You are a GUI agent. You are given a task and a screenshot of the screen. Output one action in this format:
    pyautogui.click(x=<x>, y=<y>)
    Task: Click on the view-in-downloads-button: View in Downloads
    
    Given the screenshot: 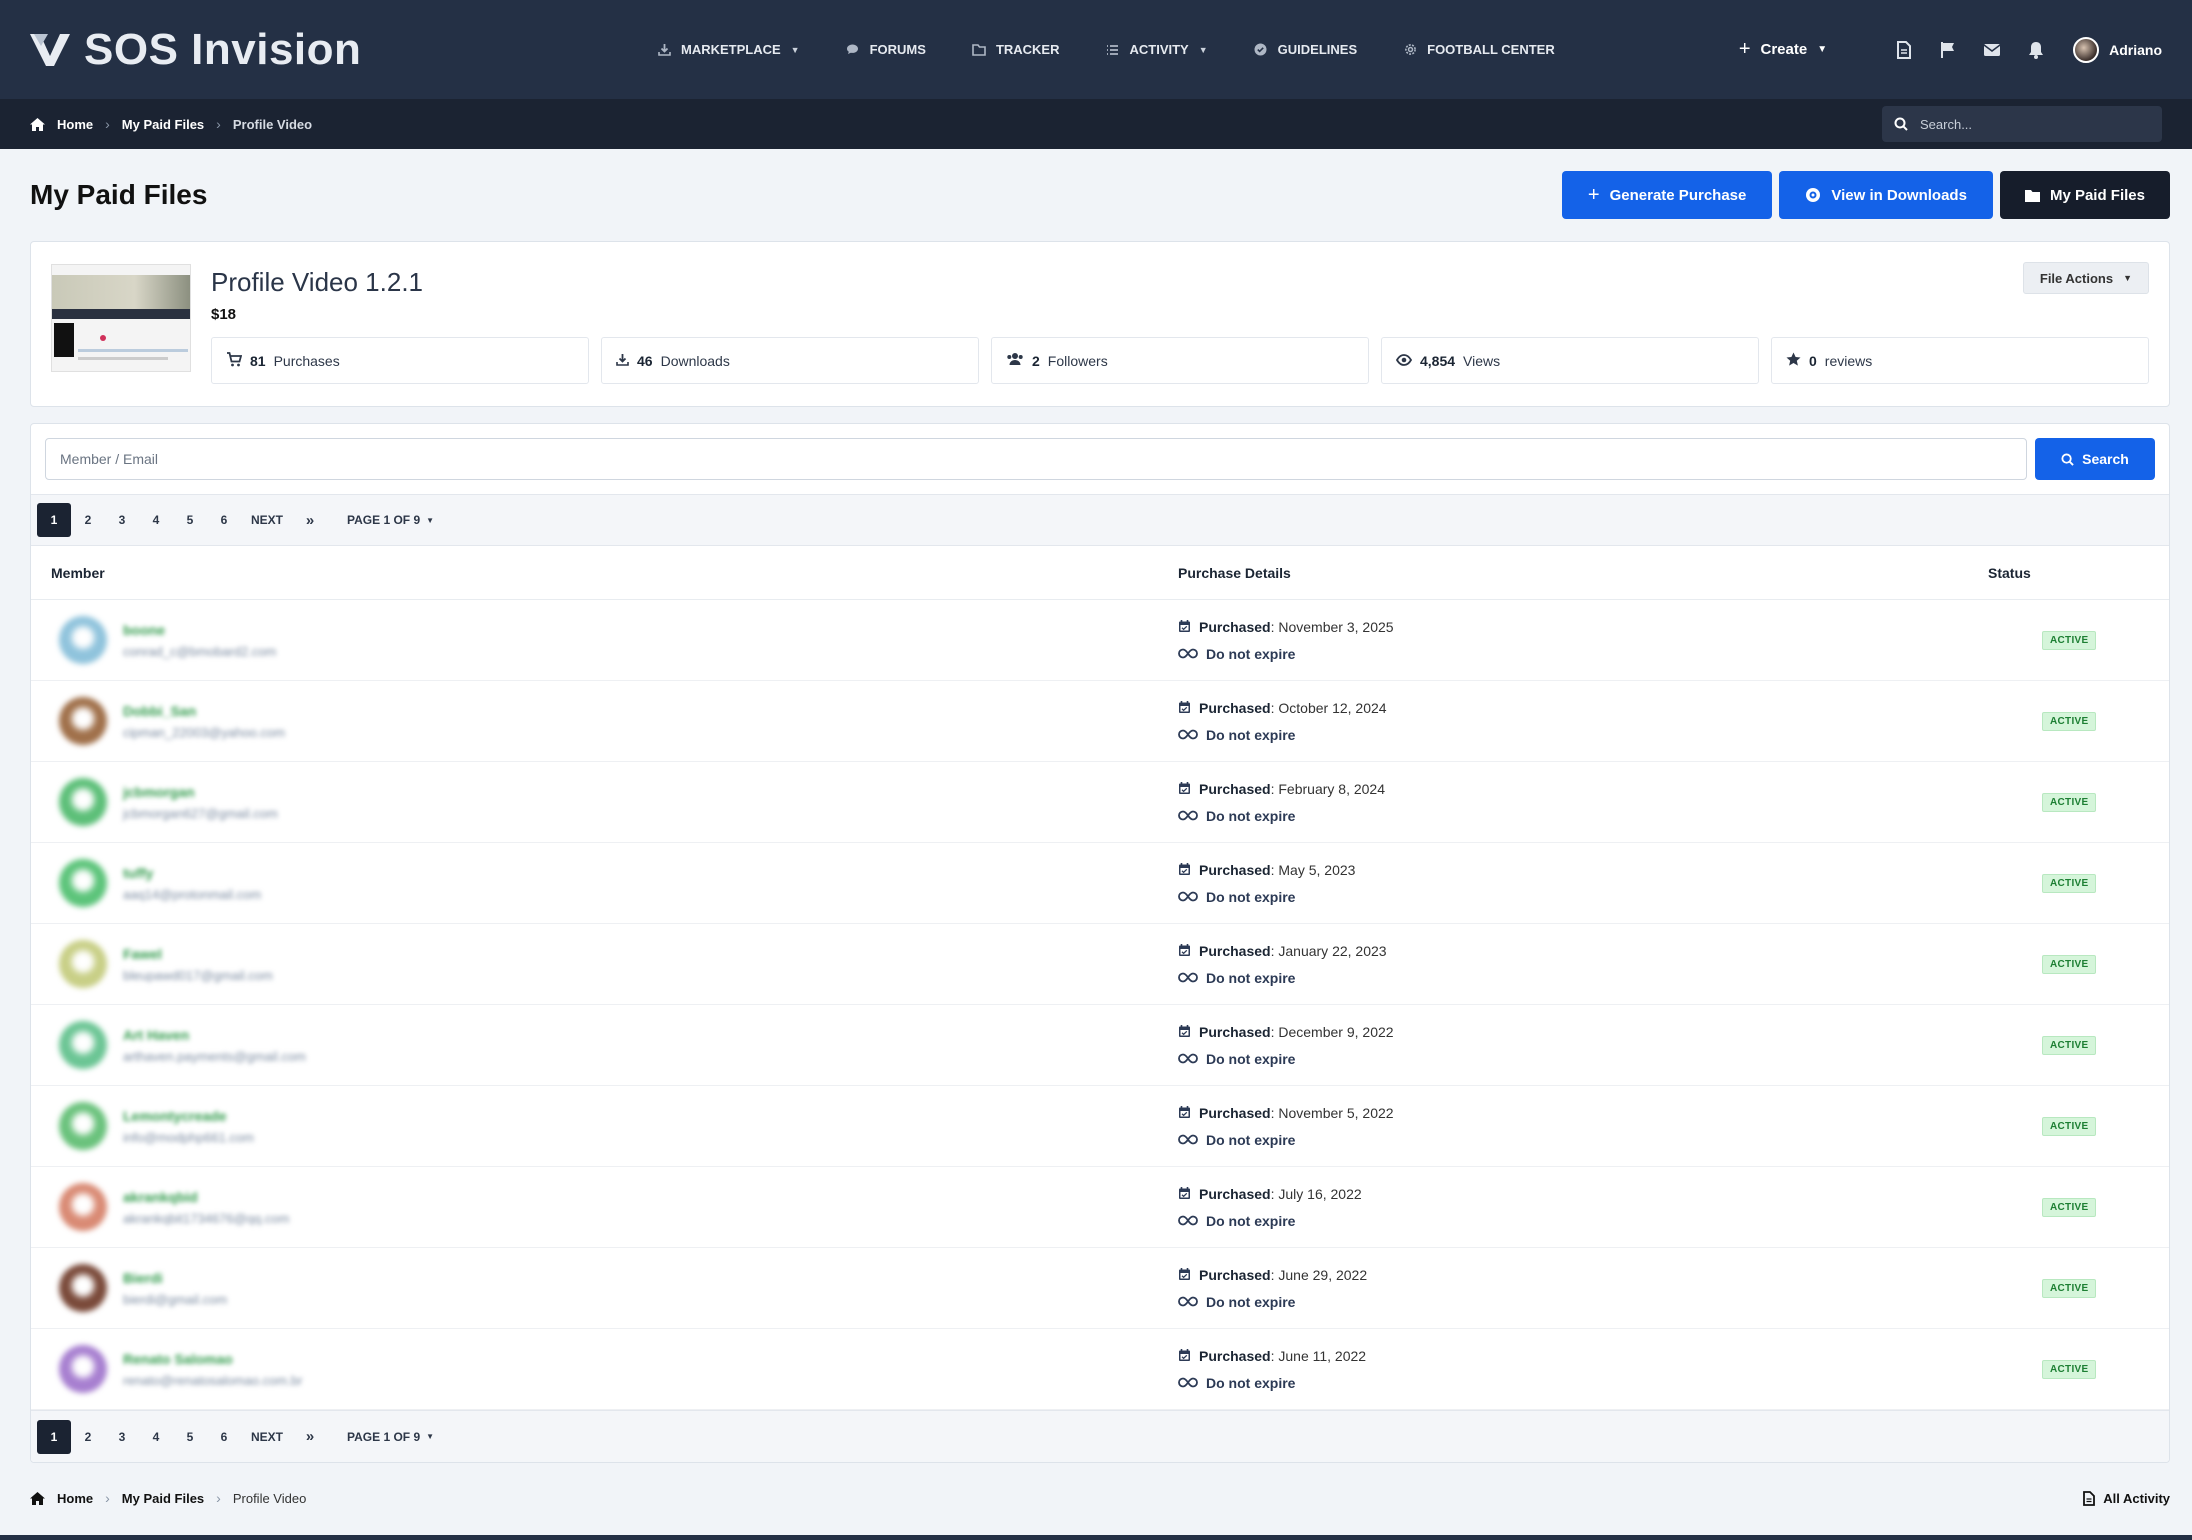 What is the action you would take?
    pyautogui.click(x=1886, y=195)
    